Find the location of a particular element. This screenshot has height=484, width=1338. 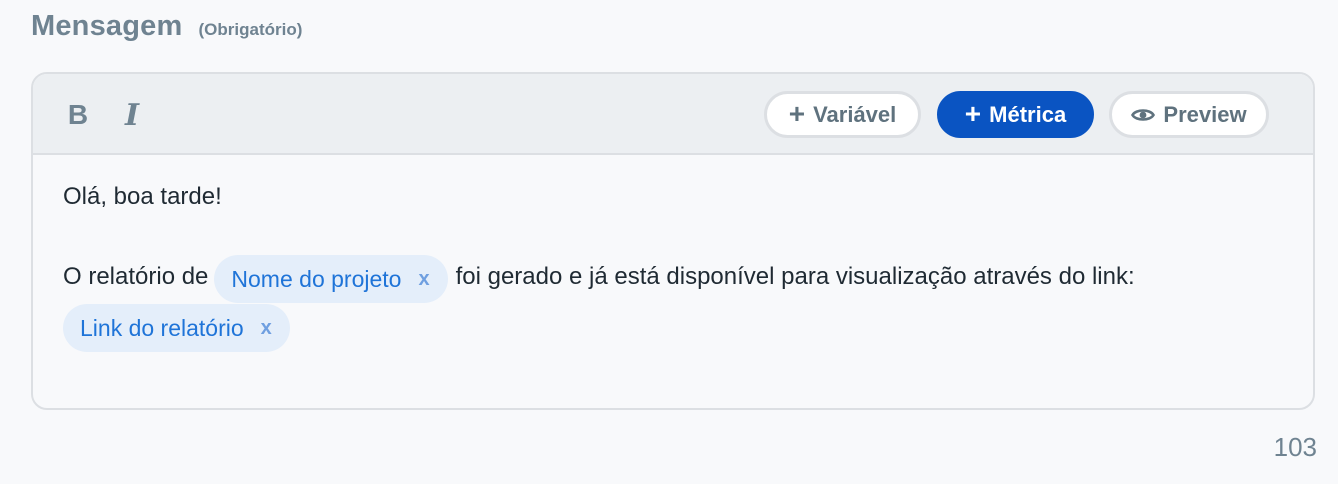

variable-chip-project: Nome do projeto x is located at coordinates (331, 279).